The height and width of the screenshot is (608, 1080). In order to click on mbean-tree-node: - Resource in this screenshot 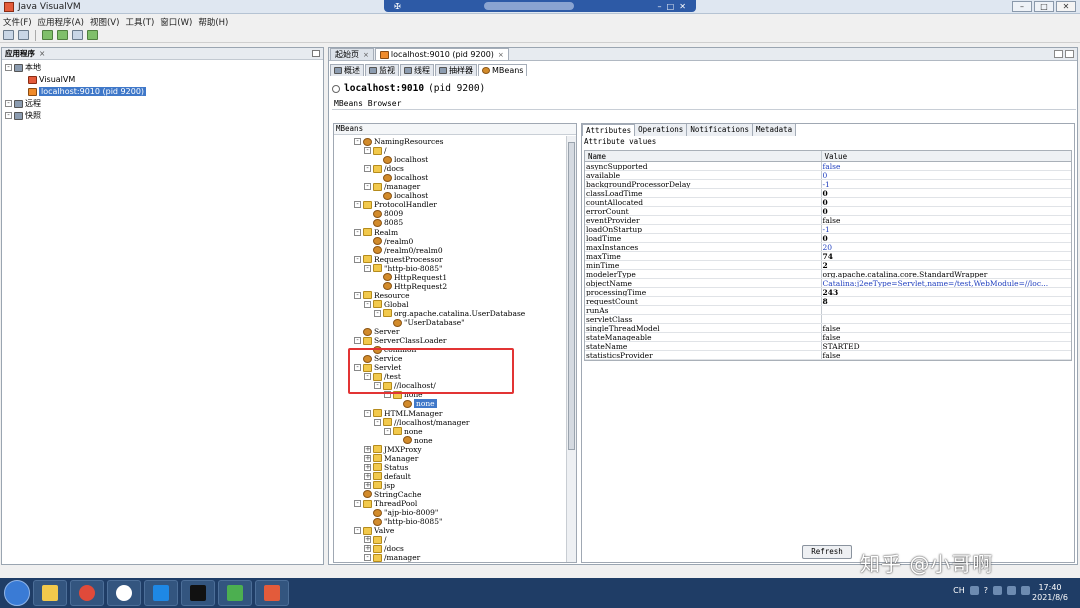, I will do `click(382, 295)`.